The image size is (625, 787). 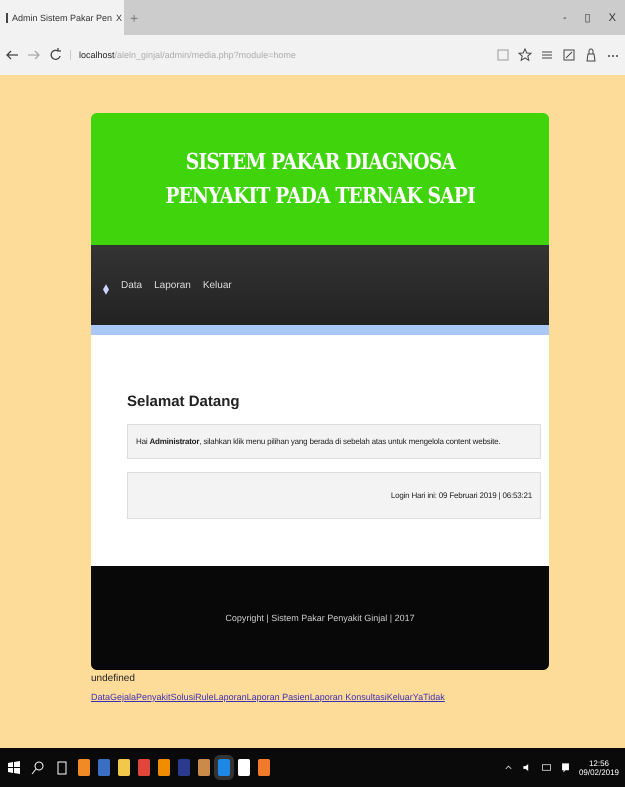 What do you see at coordinates (320, 162) in the screenshot?
I see `site-title: SISTEM PAKAR DIAGNOSA` at bounding box center [320, 162].